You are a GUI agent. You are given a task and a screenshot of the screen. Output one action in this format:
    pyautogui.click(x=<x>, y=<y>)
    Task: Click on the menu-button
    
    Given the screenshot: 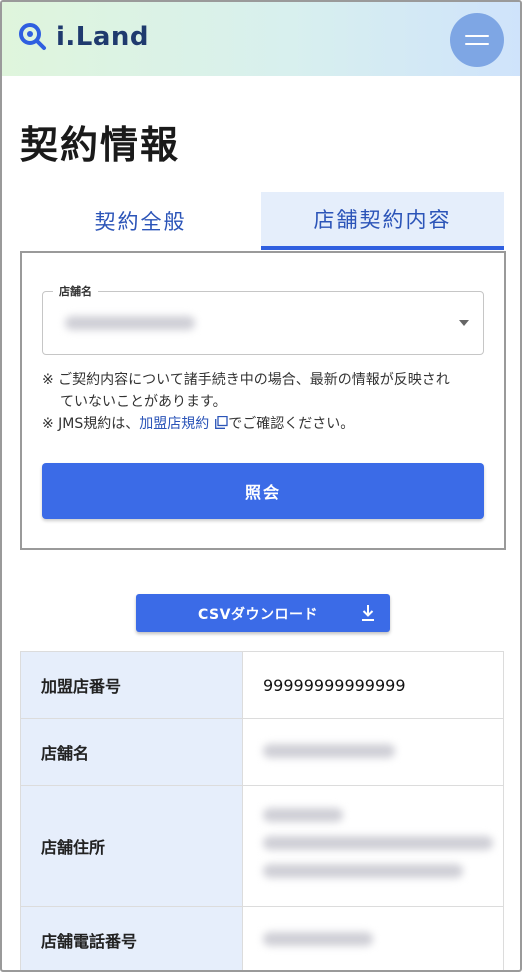 What is the action you would take?
    pyautogui.click(x=477, y=40)
    